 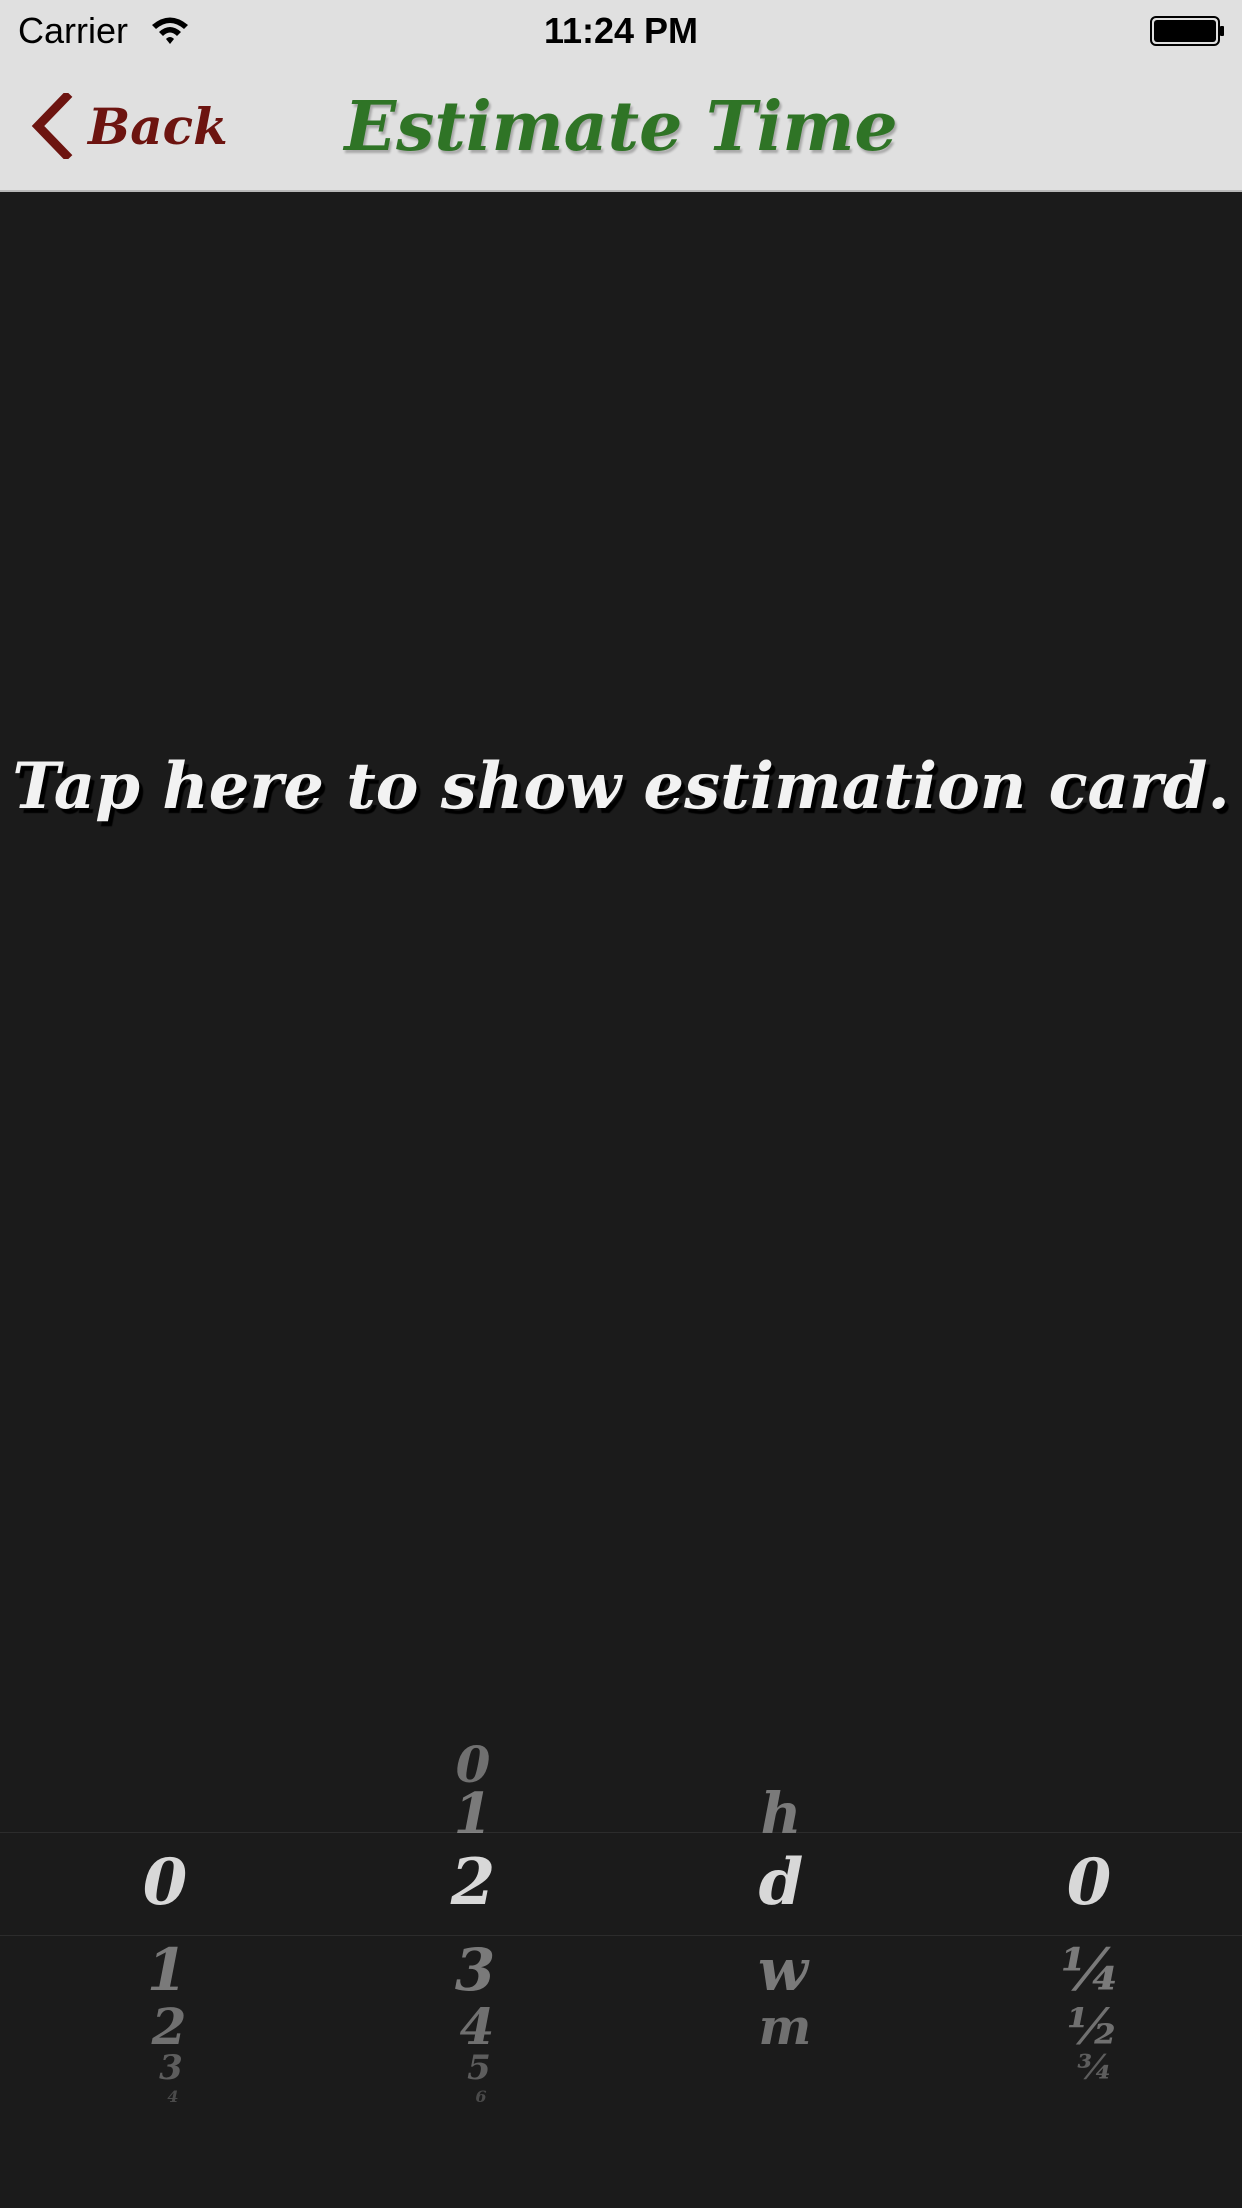 I want to click on picker-column-count: 01234, so click(x=155, y=1910).